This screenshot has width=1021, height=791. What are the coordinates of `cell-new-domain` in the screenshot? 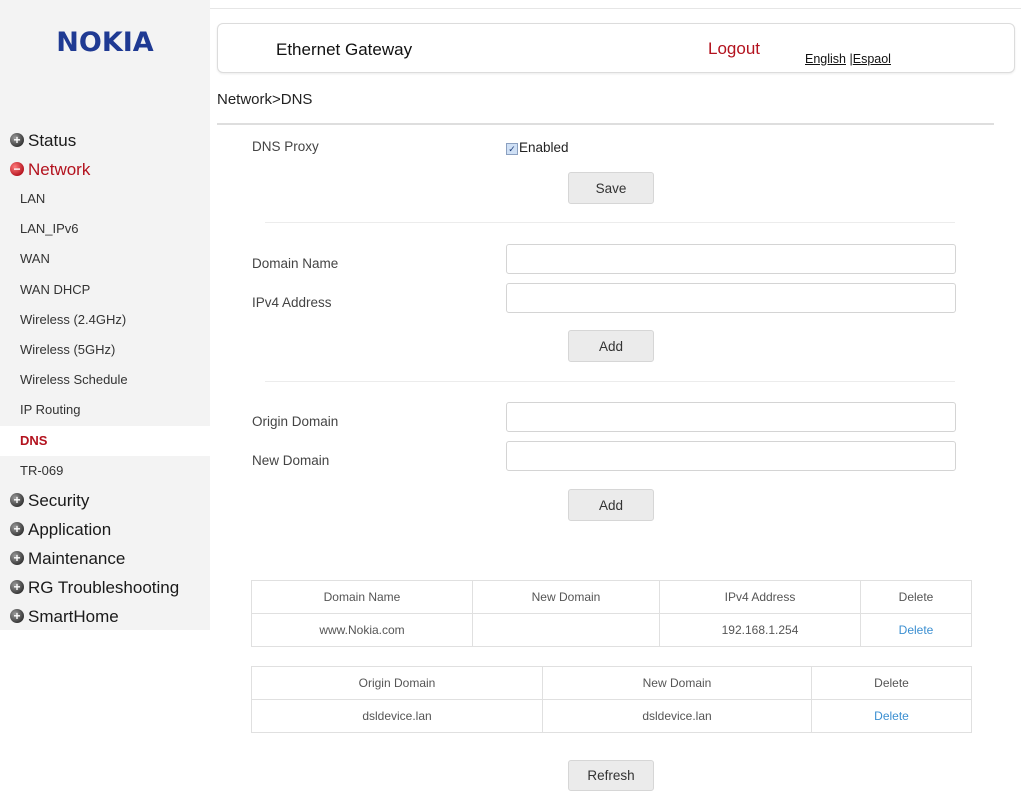 It's located at (566, 630).